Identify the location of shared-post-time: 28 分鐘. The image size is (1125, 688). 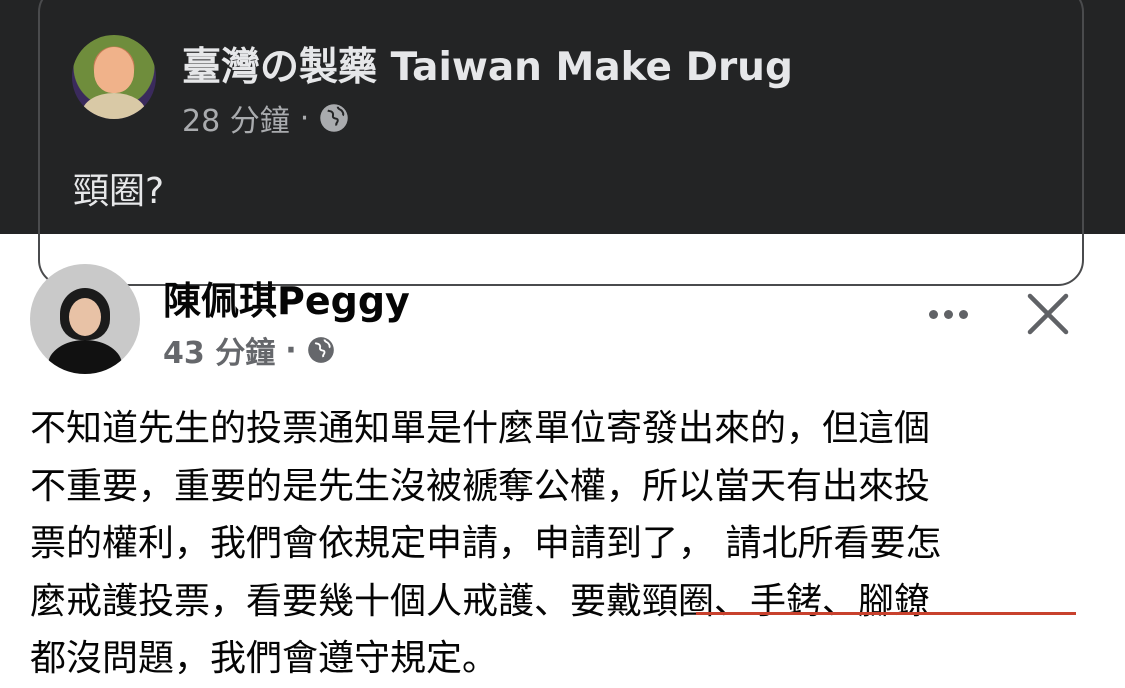
(236, 118).